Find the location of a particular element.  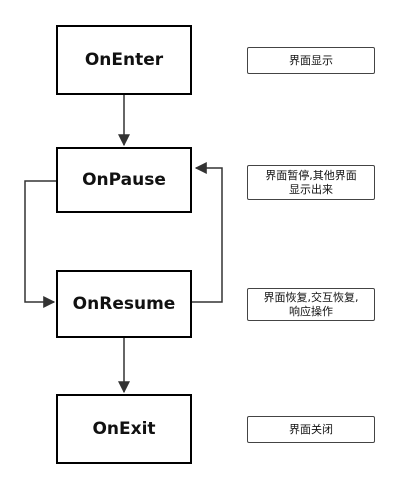

state-onresume-label: OnResume is located at coordinates (124, 304).